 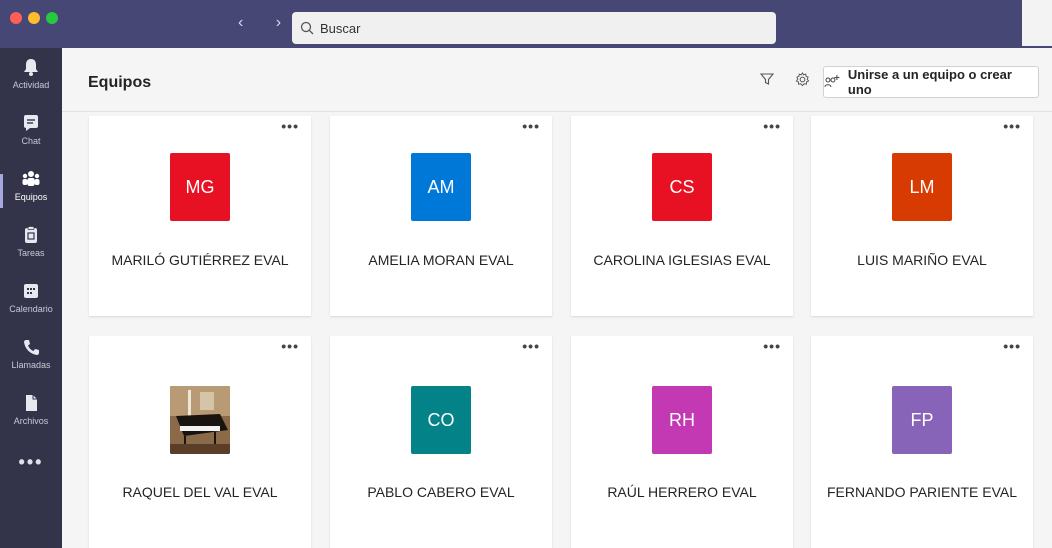 I want to click on team-name: MARILÓ GUTIÉRREZ EVAL, so click(x=200, y=260).